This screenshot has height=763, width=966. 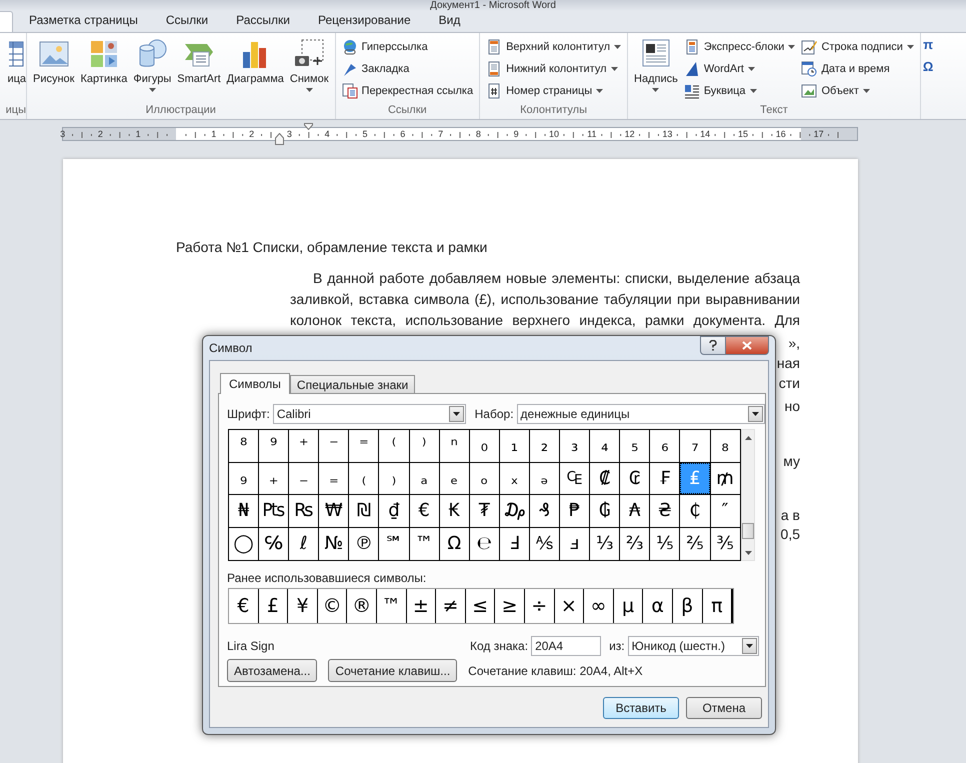 What do you see at coordinates (255, 383) in the screenshot?
I see `dialog-tab: Символы` at bounding box center [255, 383].